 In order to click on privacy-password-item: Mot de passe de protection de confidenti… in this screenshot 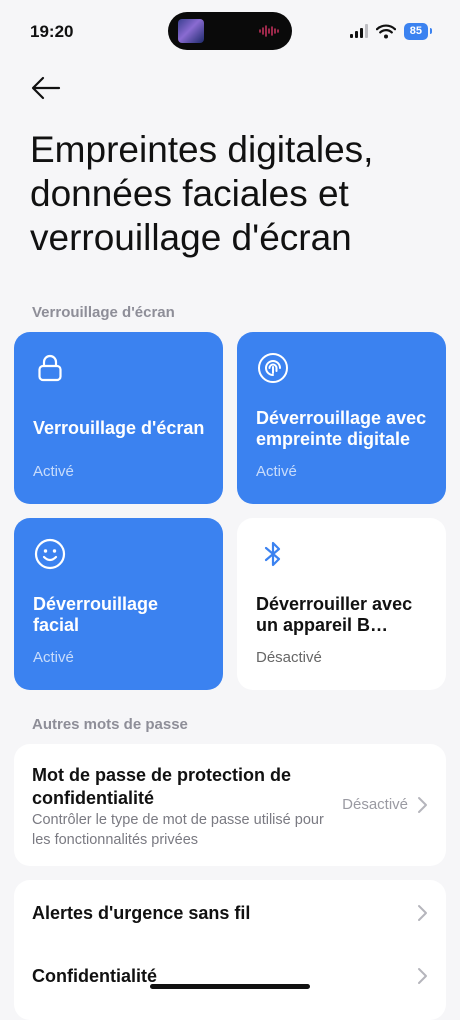, I will do `click(230, 805)`.